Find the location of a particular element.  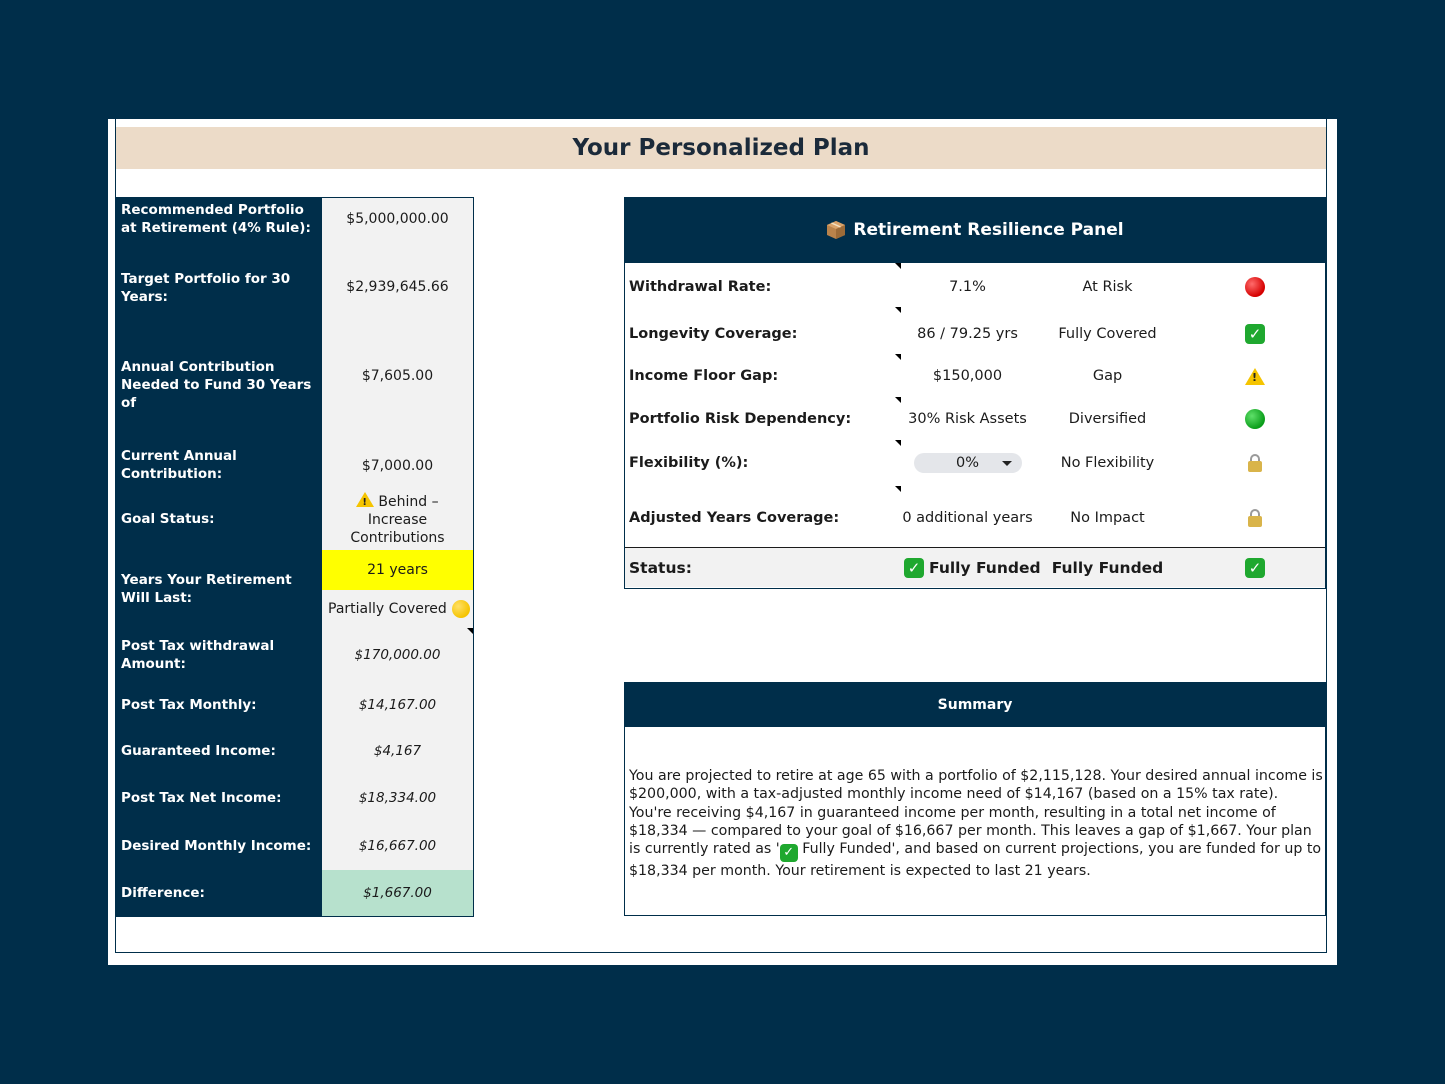

row-label: Income Floor Gap: is located at coordinates (704, 376).